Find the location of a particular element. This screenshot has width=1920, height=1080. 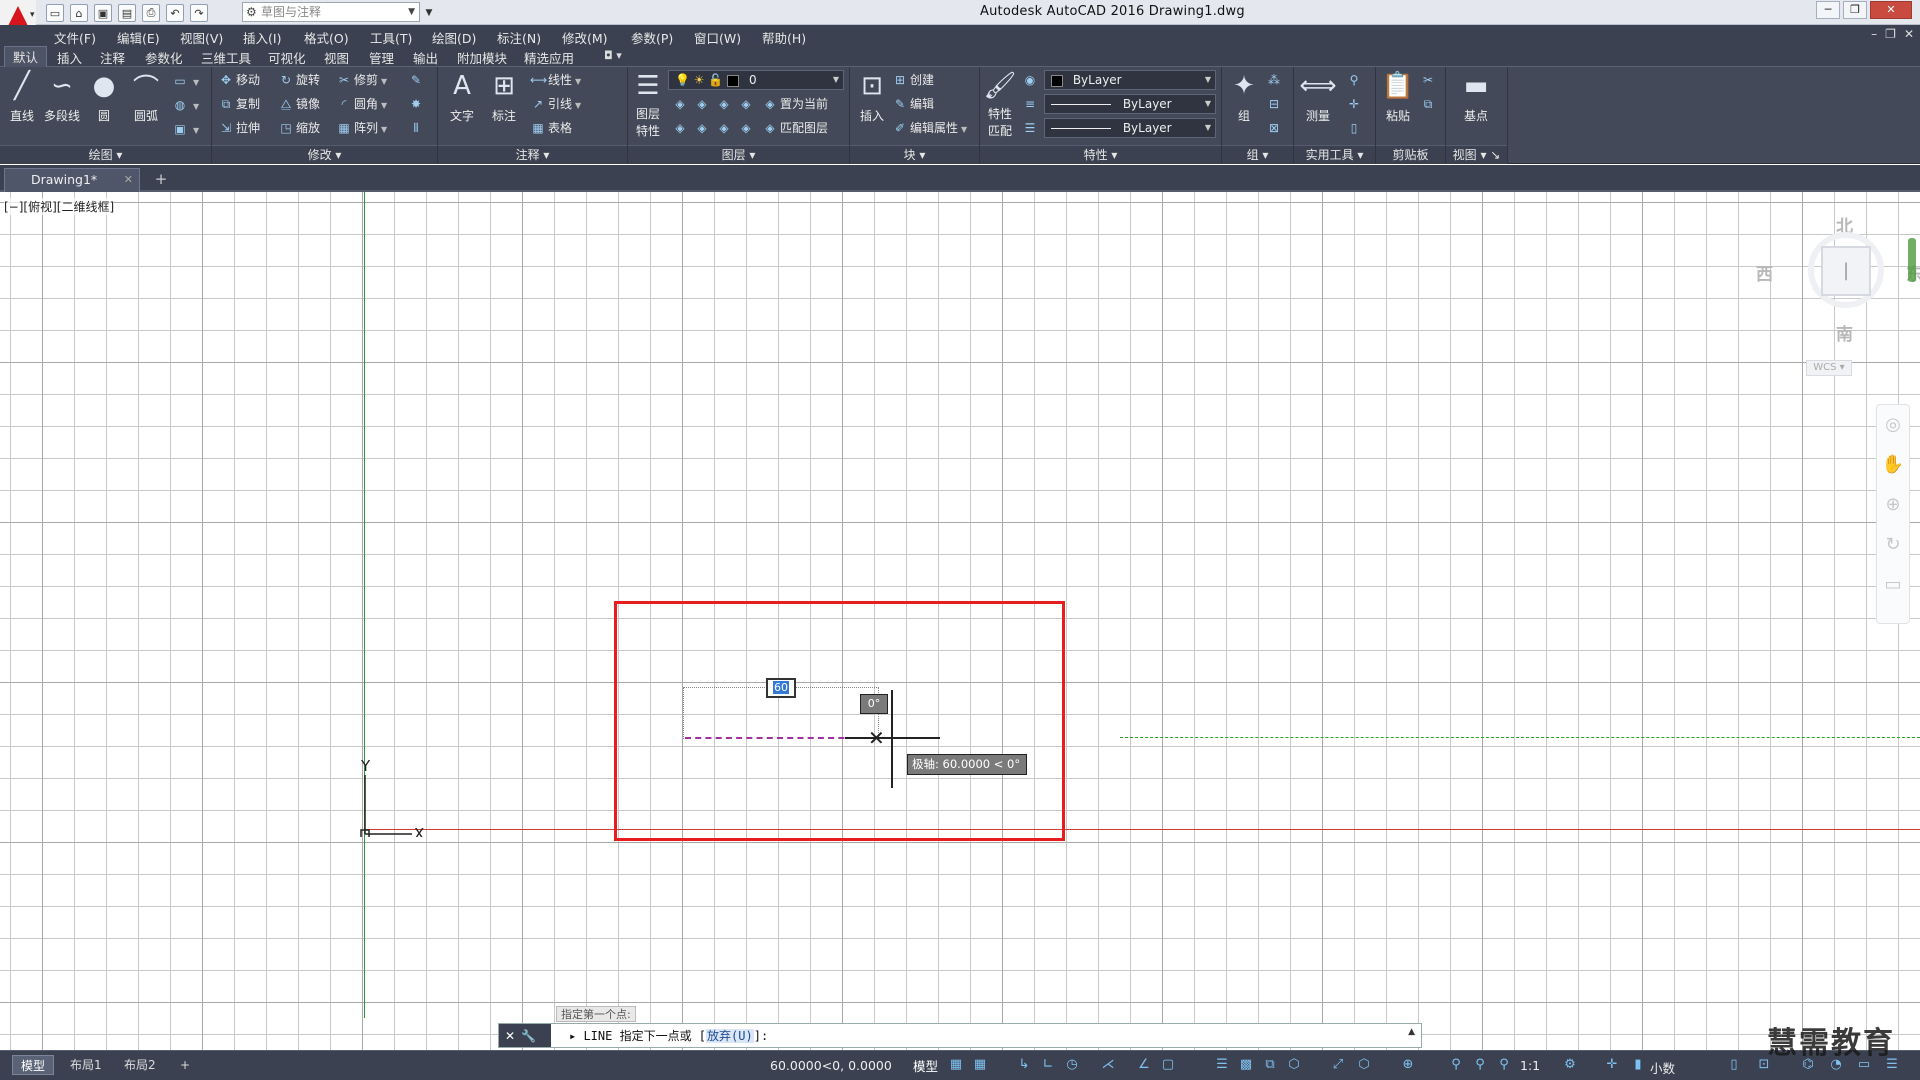

quick-select-button: ⚲ is located at coordinates (1355, 80).